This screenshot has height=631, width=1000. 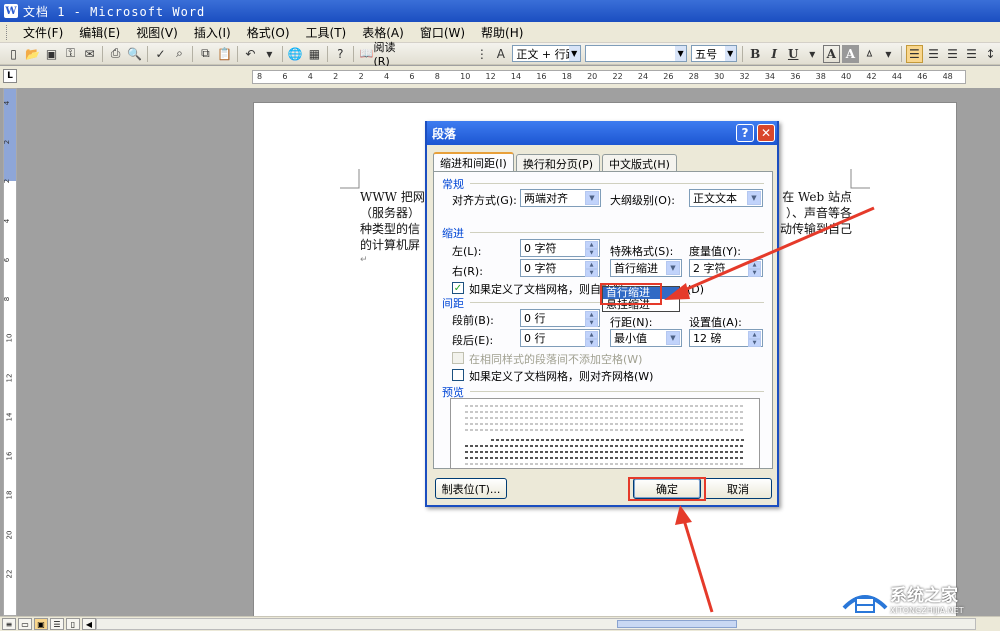 I want to click on right-indent-spinner: 0 字符 ▲ ▼, so click(x=560, y=268).